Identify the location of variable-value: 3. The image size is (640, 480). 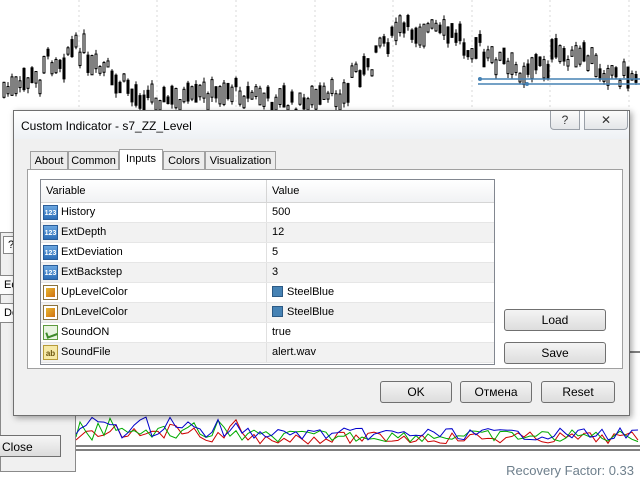
(275, 272).